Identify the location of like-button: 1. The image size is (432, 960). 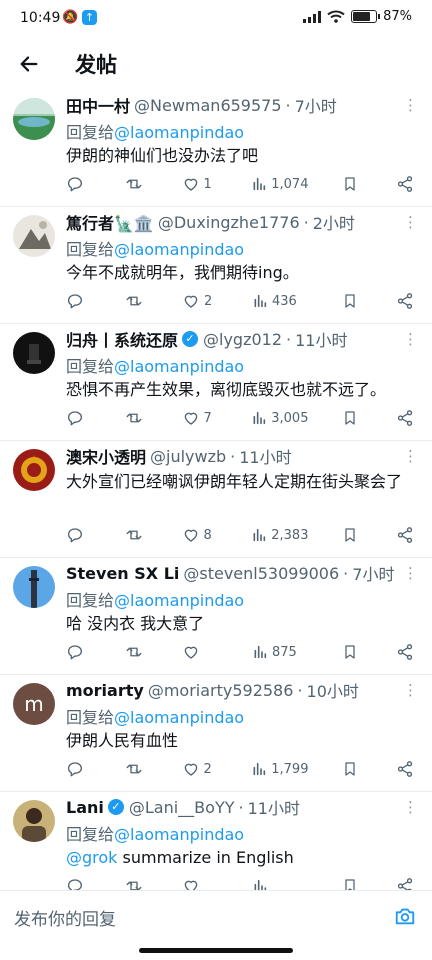
(200, 184).